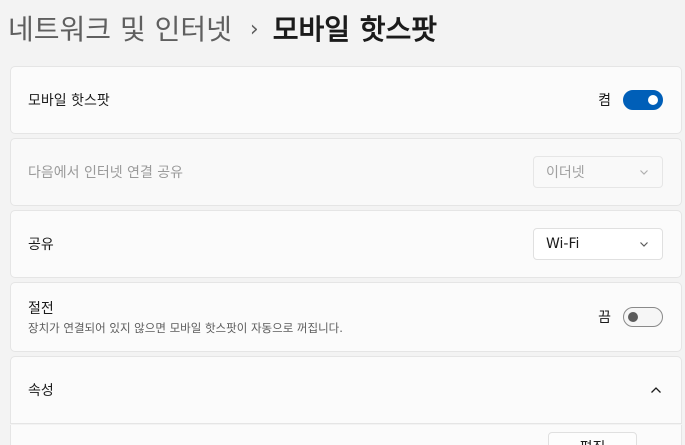 This screenshot has width=685, height=445. Describe the element at coordinates (565, 173) in the screenshot. I see `share-from-value: 이더넷` at that location.